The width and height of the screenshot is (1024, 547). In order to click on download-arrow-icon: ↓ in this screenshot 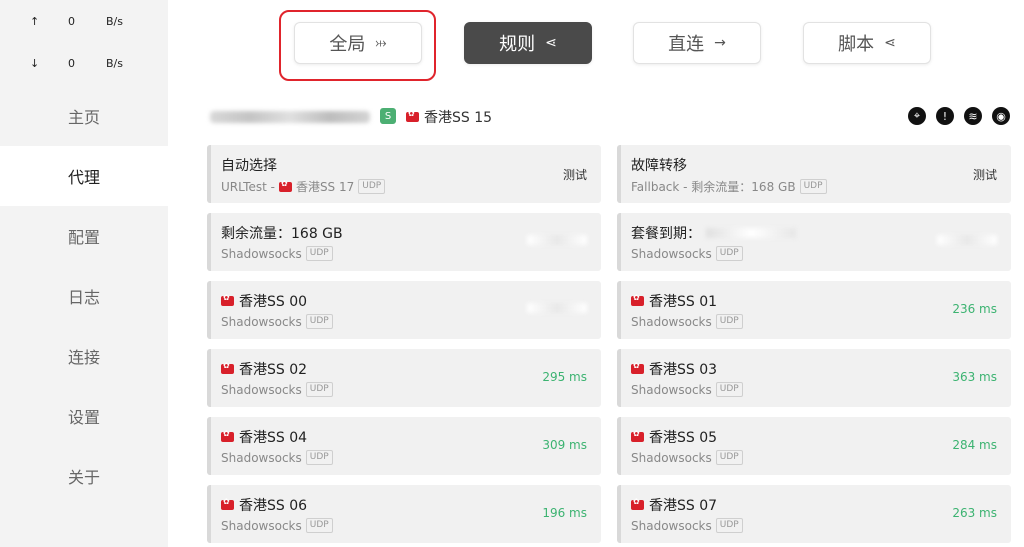, I will do `click(35, 63)`.